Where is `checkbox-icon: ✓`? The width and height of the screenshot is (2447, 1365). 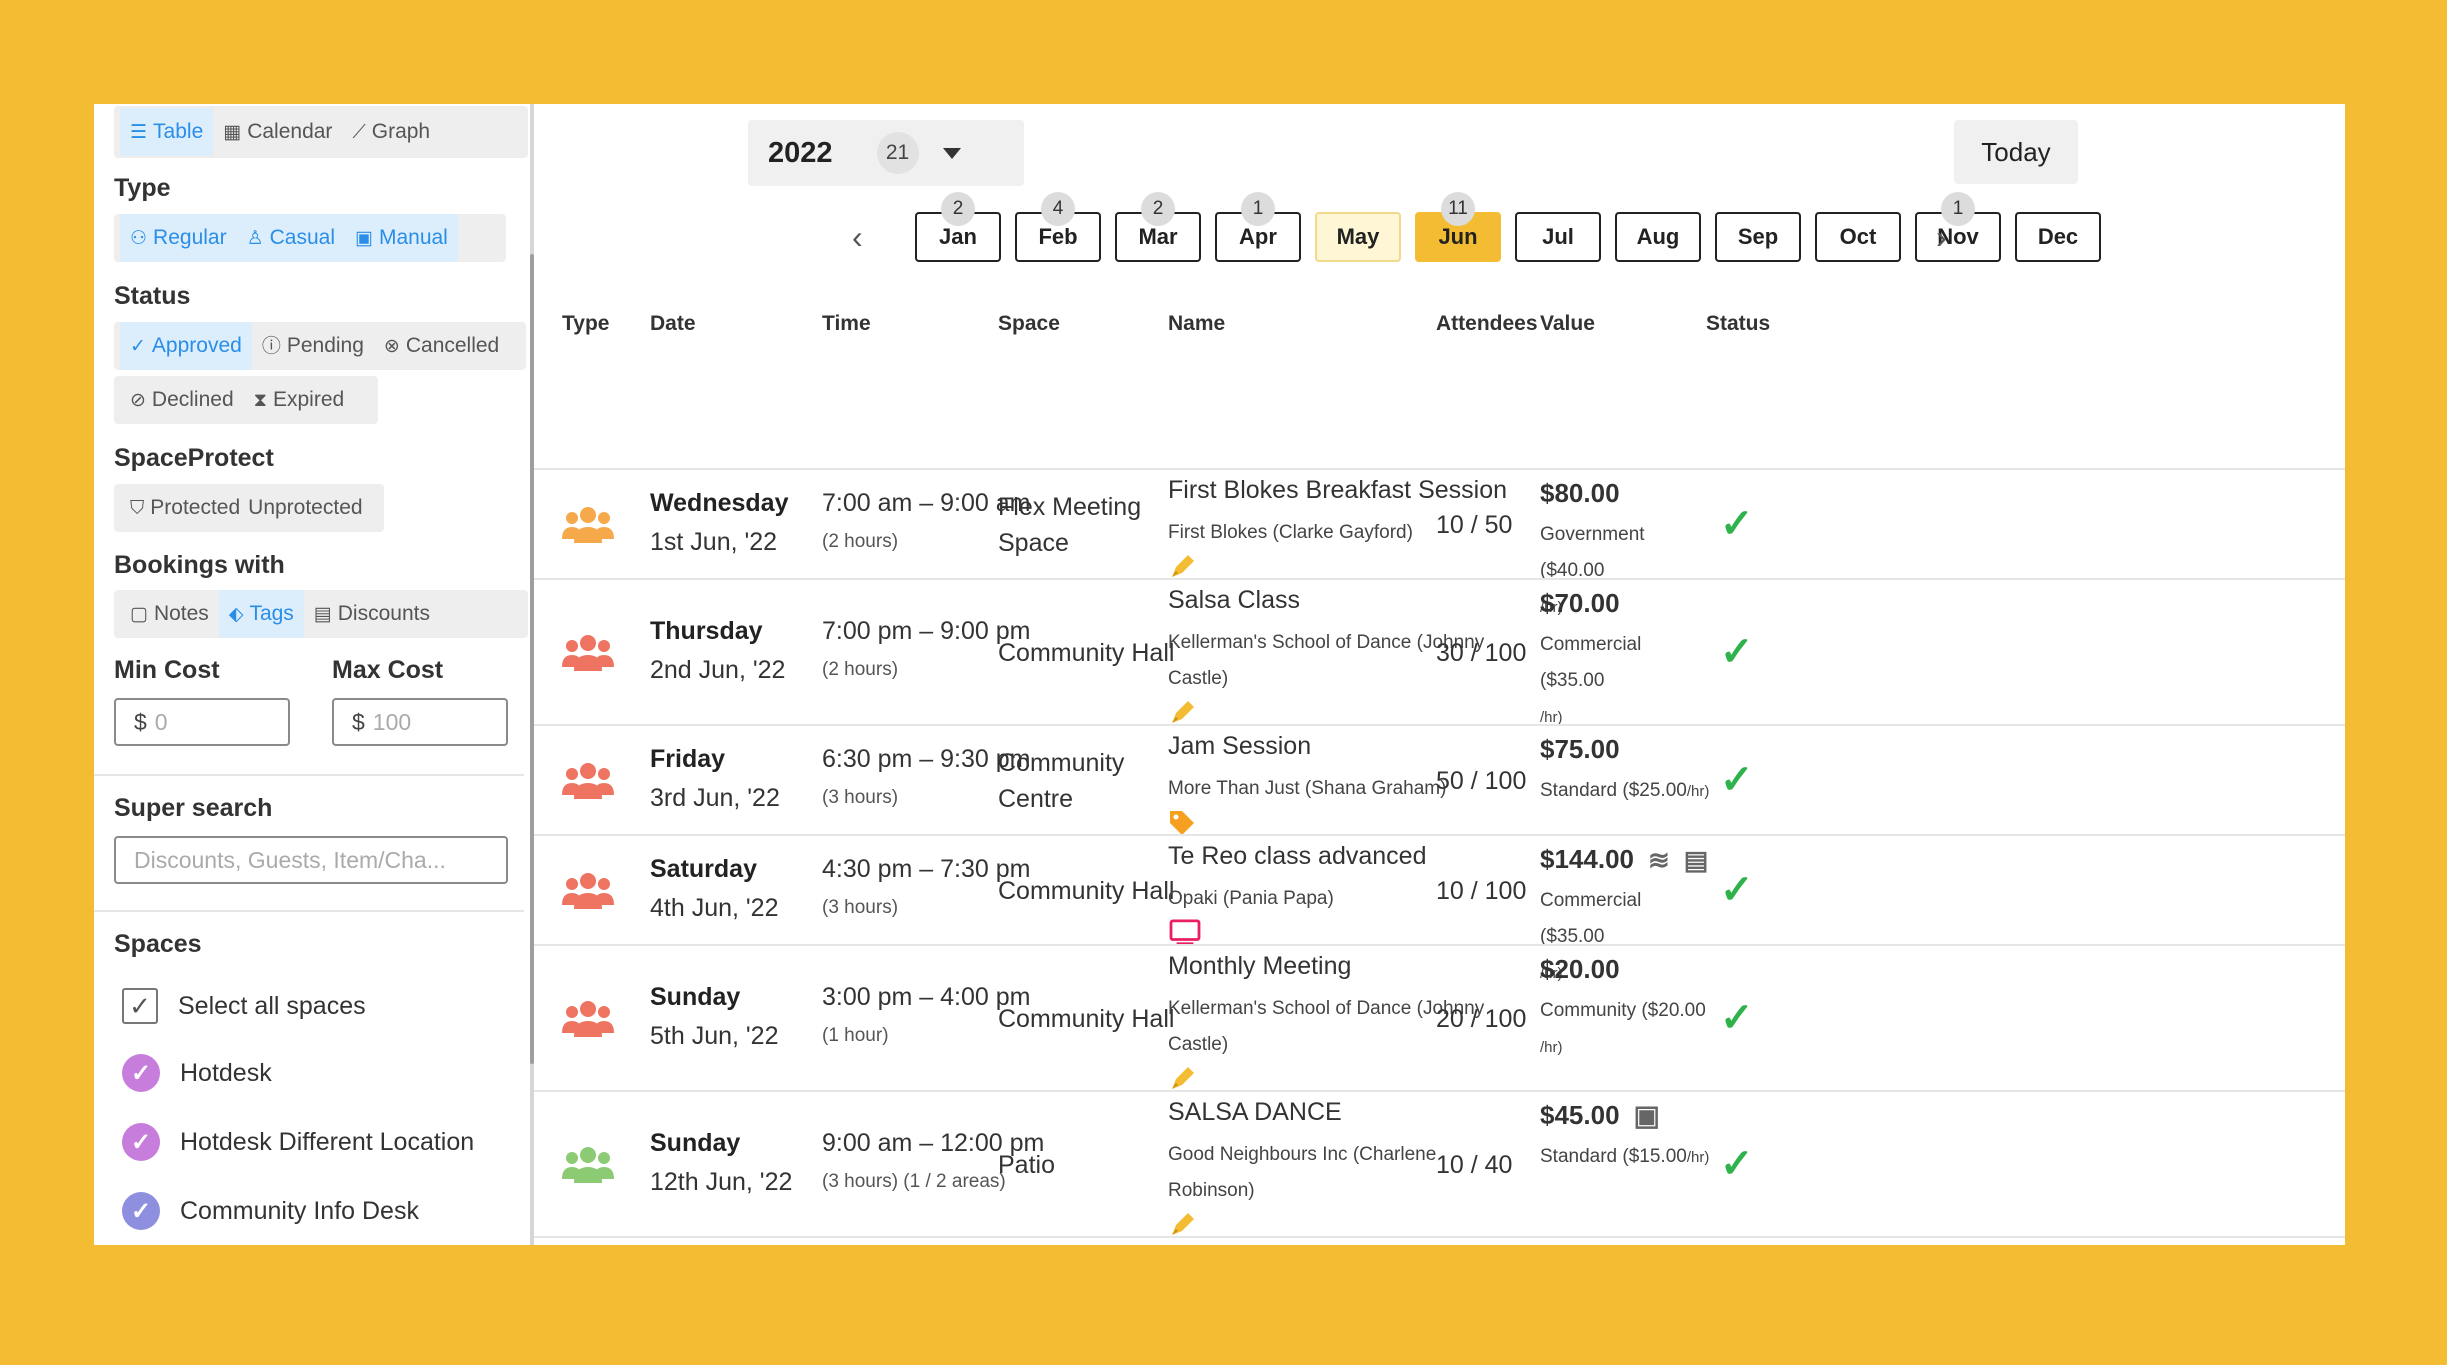
checkbox-icon: ✓ is located at coordinates (140, 1006).